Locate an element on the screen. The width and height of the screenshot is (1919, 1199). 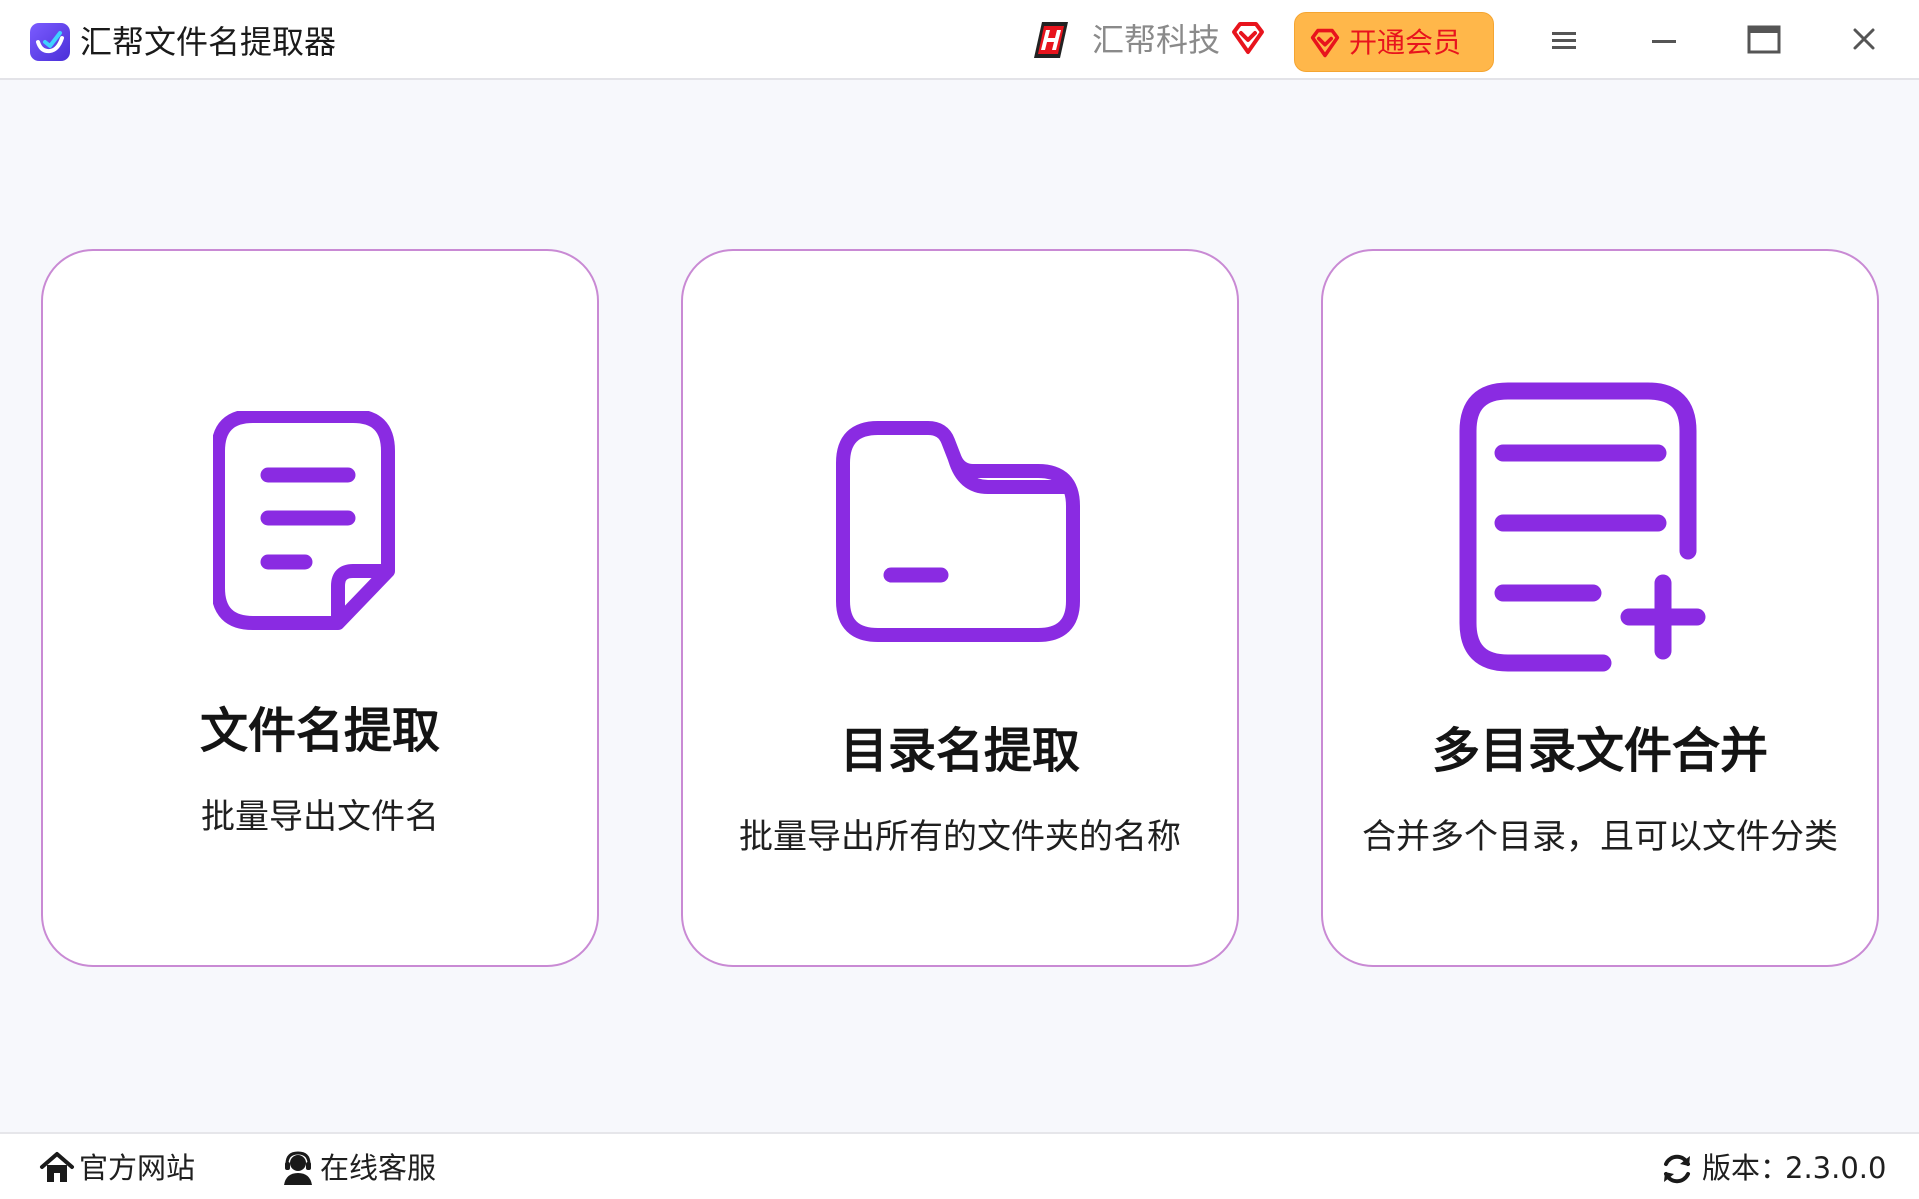
maximize-icon is located at coordinates (1764, 39).